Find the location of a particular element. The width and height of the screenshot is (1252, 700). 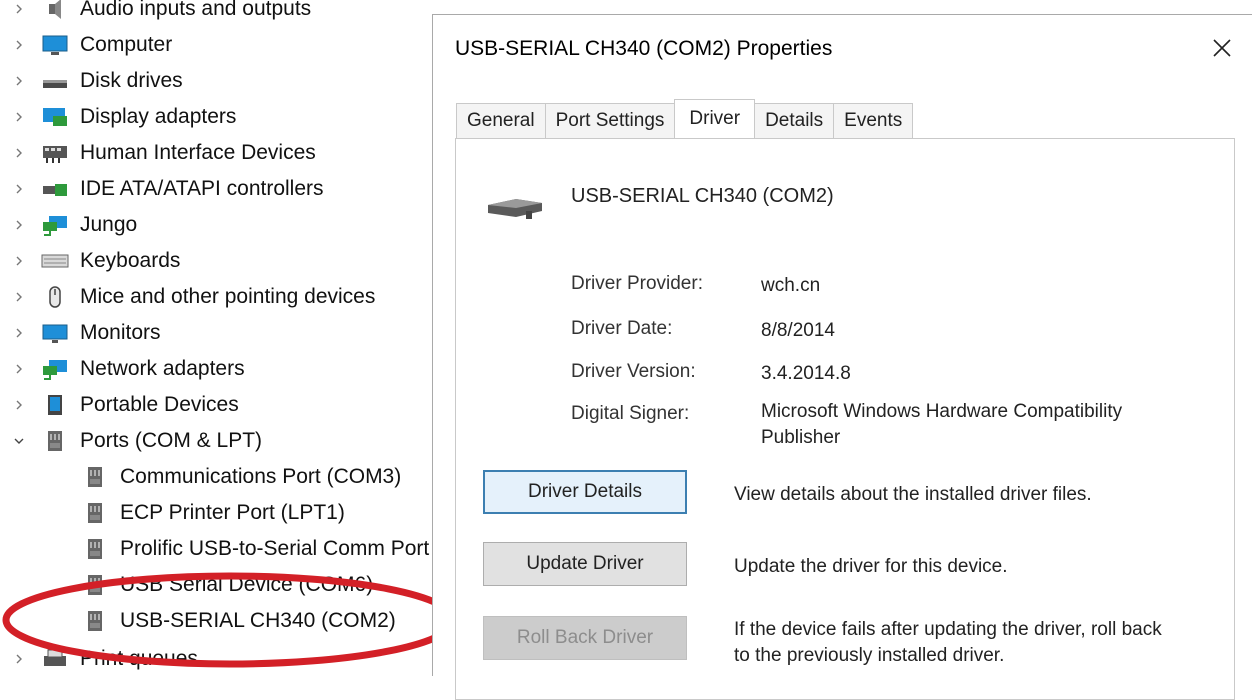

dialog-title: USB-SERIAL CH340 (COM2) Properties is located at coordinates (644, 48).